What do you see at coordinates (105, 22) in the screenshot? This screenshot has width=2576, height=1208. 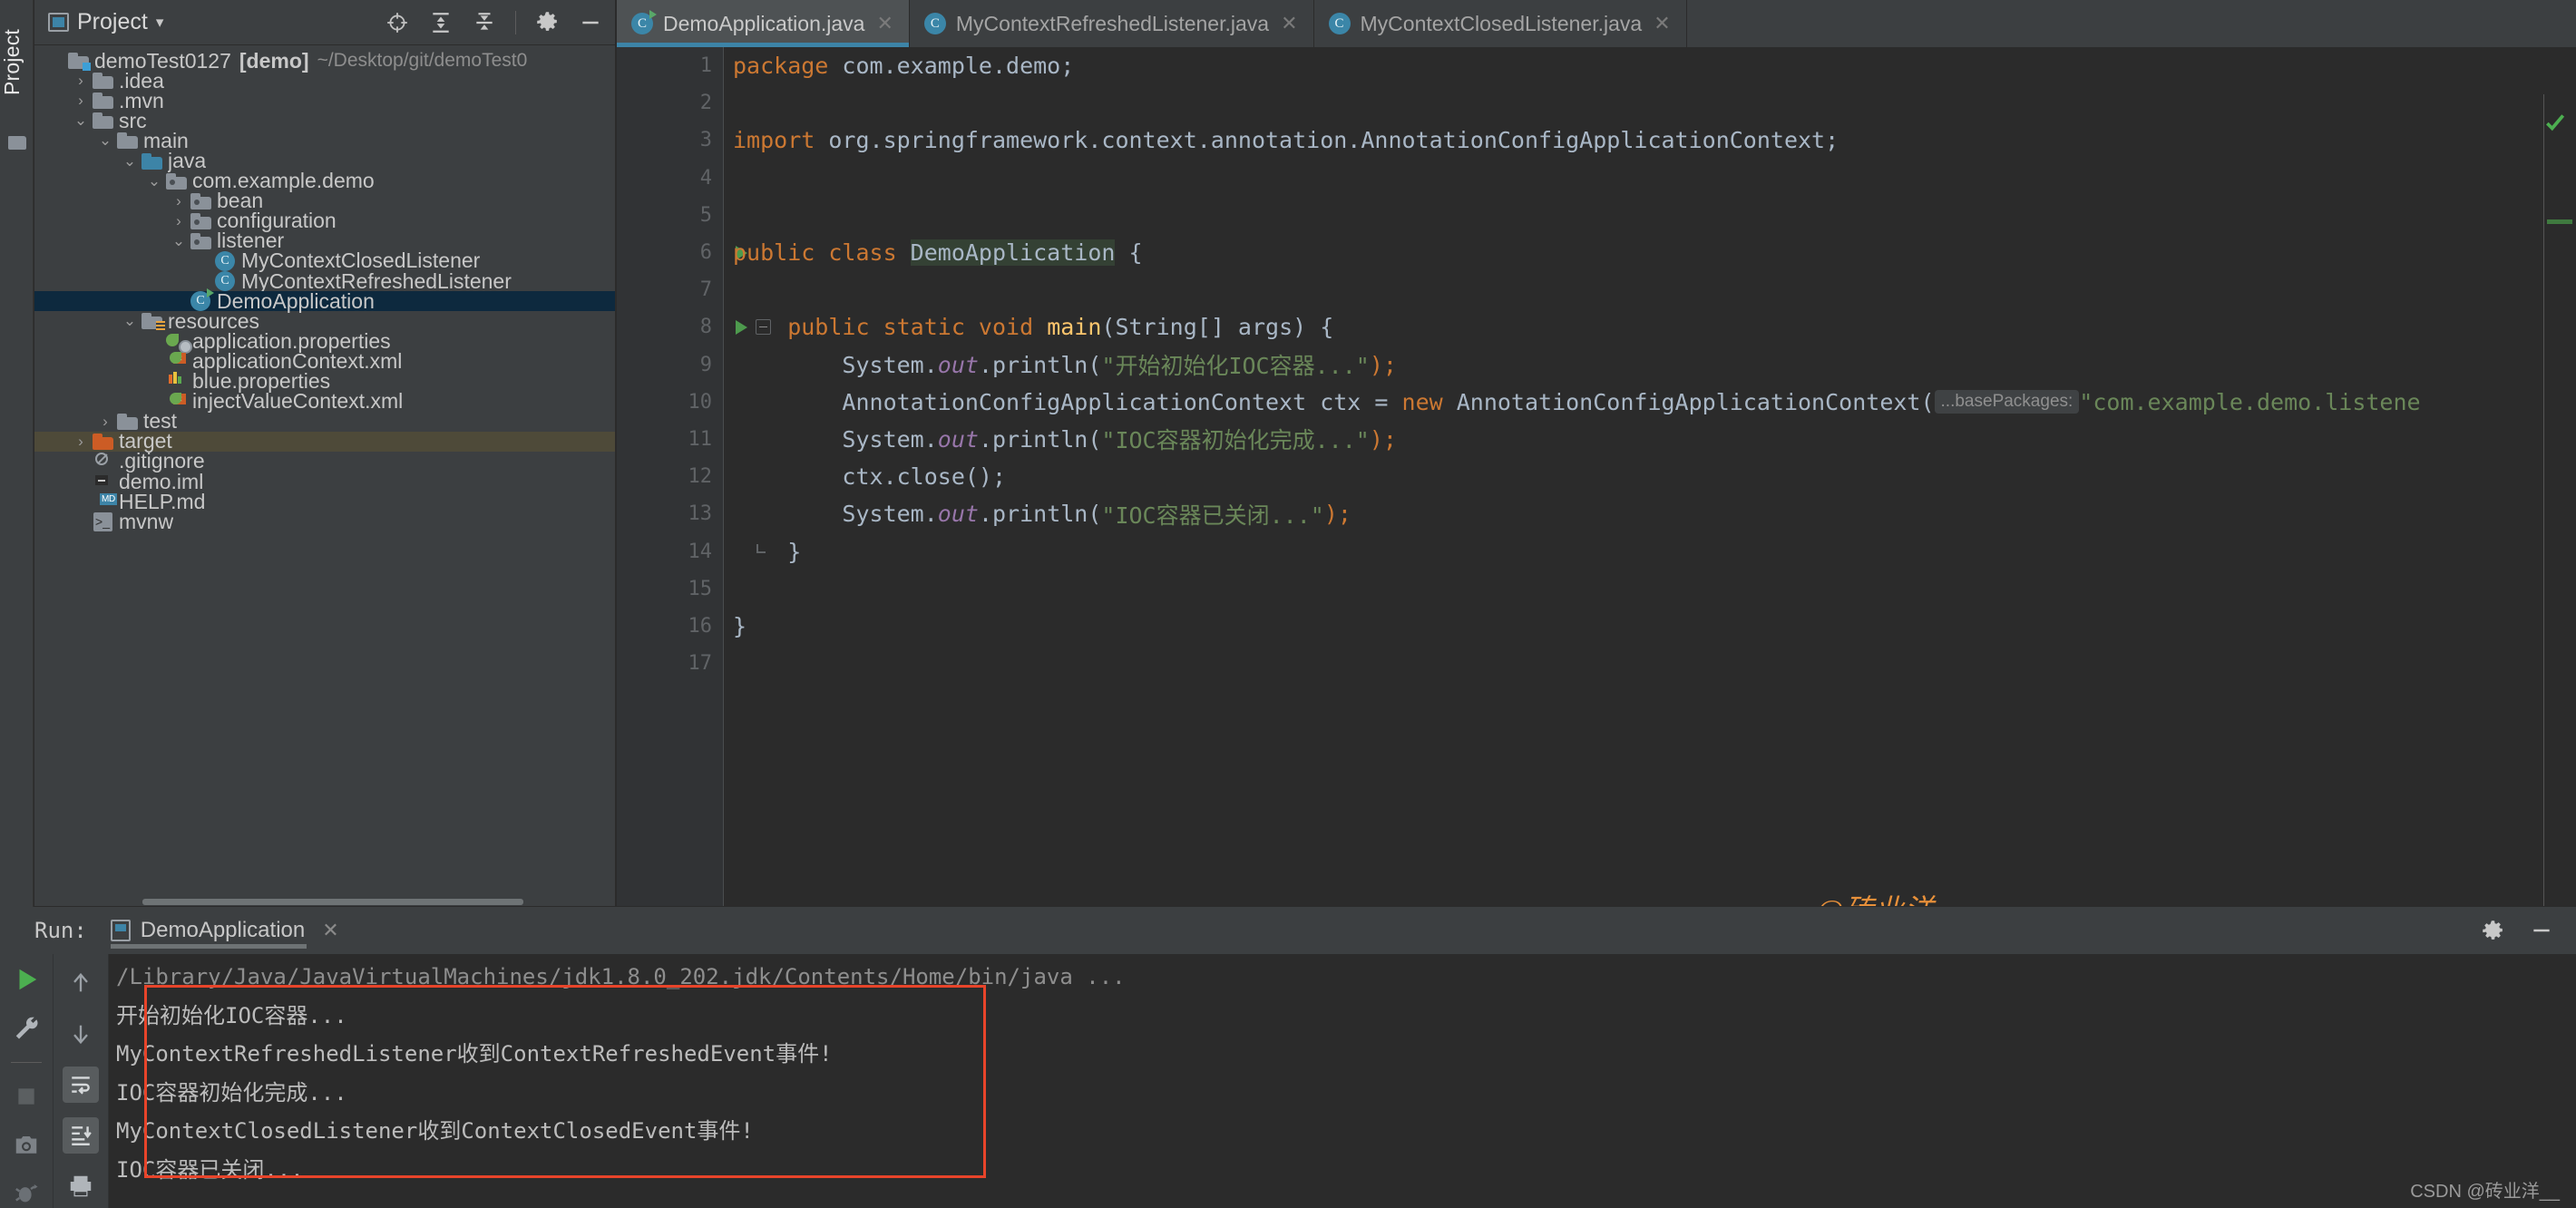 I see `project-panel-title-group: Project ▾` at bounding box center [105, 22].